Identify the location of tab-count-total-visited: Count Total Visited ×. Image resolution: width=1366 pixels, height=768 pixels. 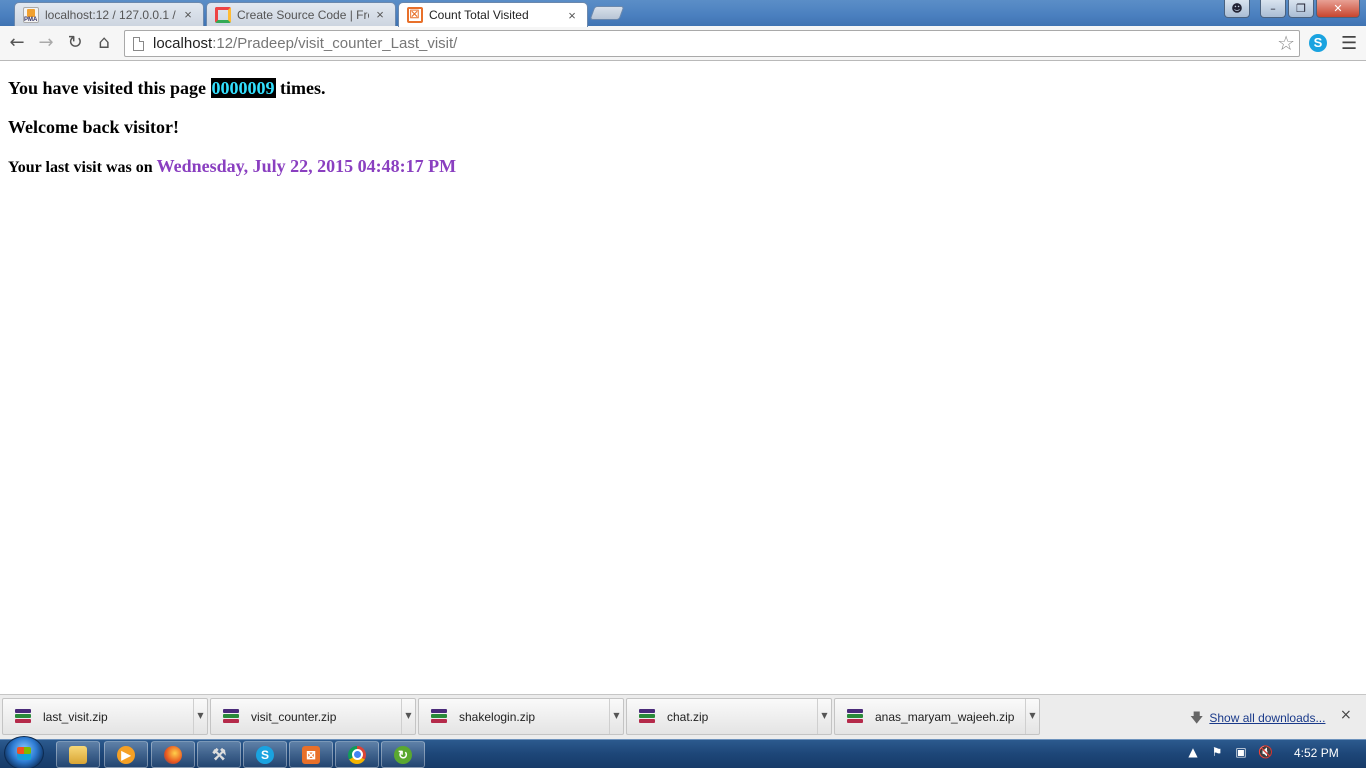
(493, 14).